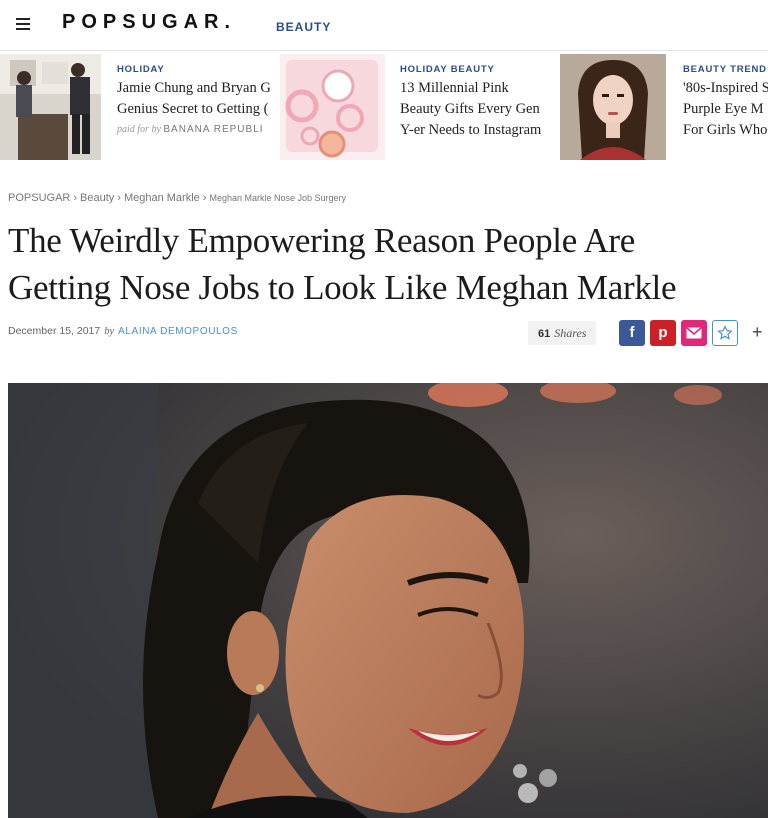 This screenshot has width=768, height=818. I want to click on pinterest-share-button: p, so click(663, 333).